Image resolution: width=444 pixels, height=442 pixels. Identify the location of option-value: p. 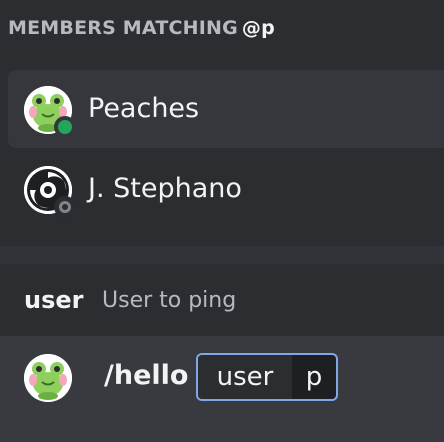
(314, 377).